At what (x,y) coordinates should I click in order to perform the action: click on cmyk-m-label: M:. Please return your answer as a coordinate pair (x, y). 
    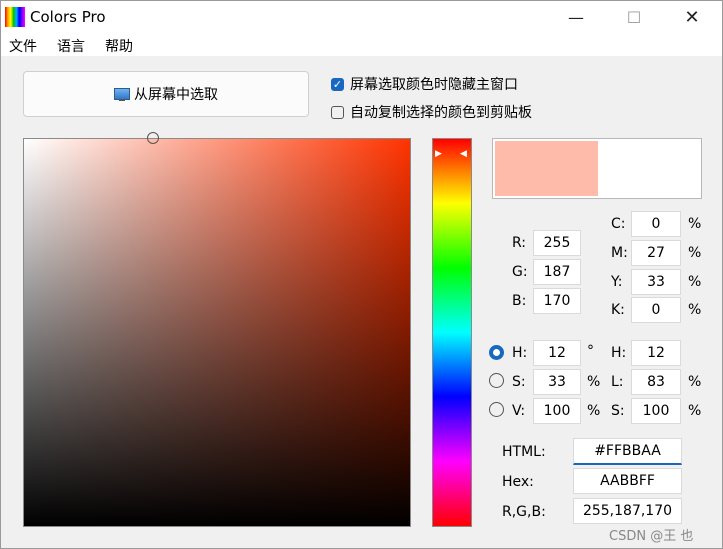
    Looking at the image, I should click on (619, 253).